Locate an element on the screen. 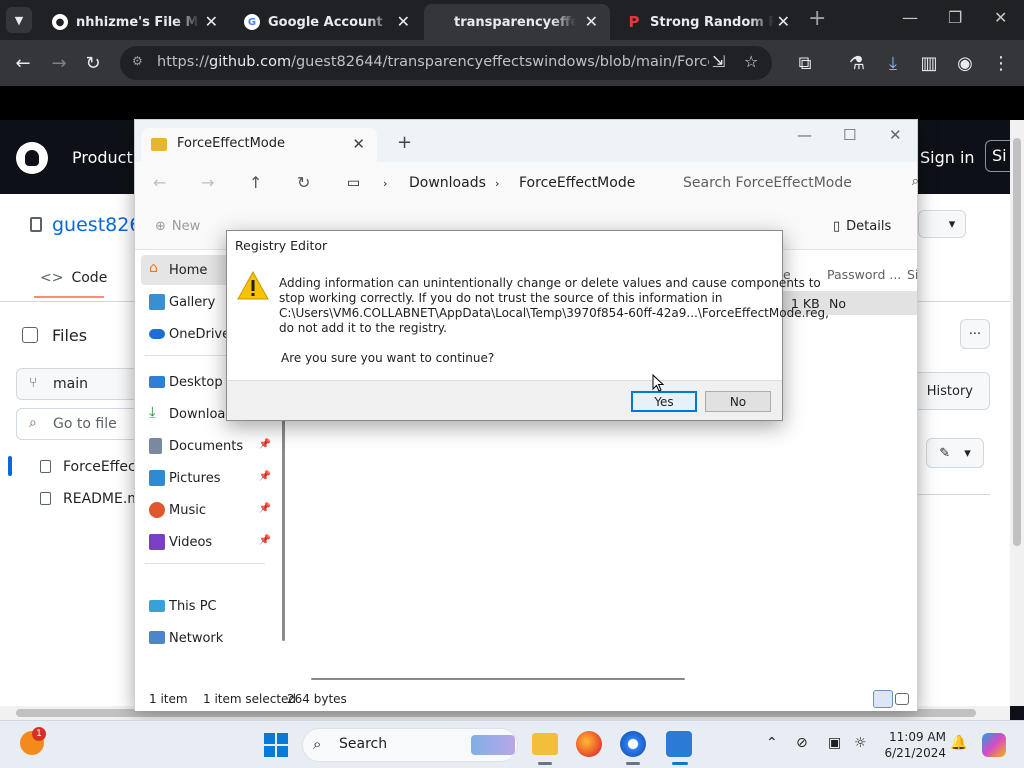 The image size is (1024, 768). install-app-icon: ⇲ is located at coordinates (718, 61).